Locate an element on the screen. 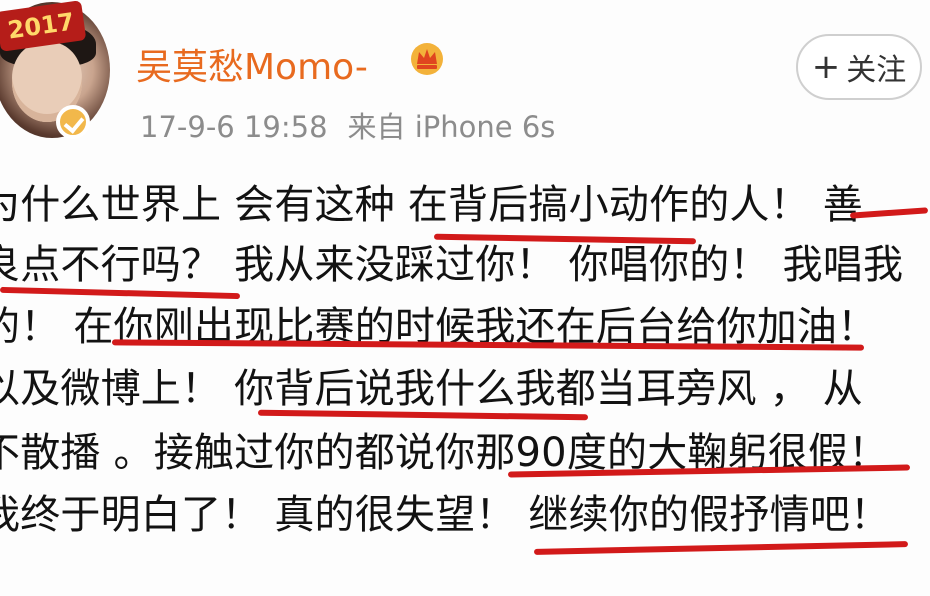 This screenshot has width=930, height=596. post-line: 的！ 在你刚出现比赛的时候我还在后台给你加油！ is located at coordinates (439, 327).